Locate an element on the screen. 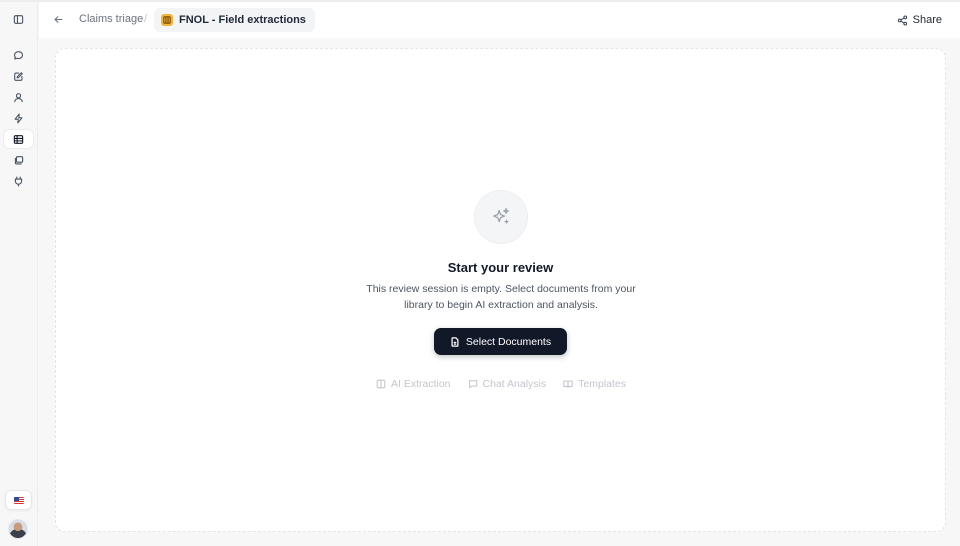 This screenshot has width=960, height=546. sidebar-item-automations is located at coordinates (18, 118).